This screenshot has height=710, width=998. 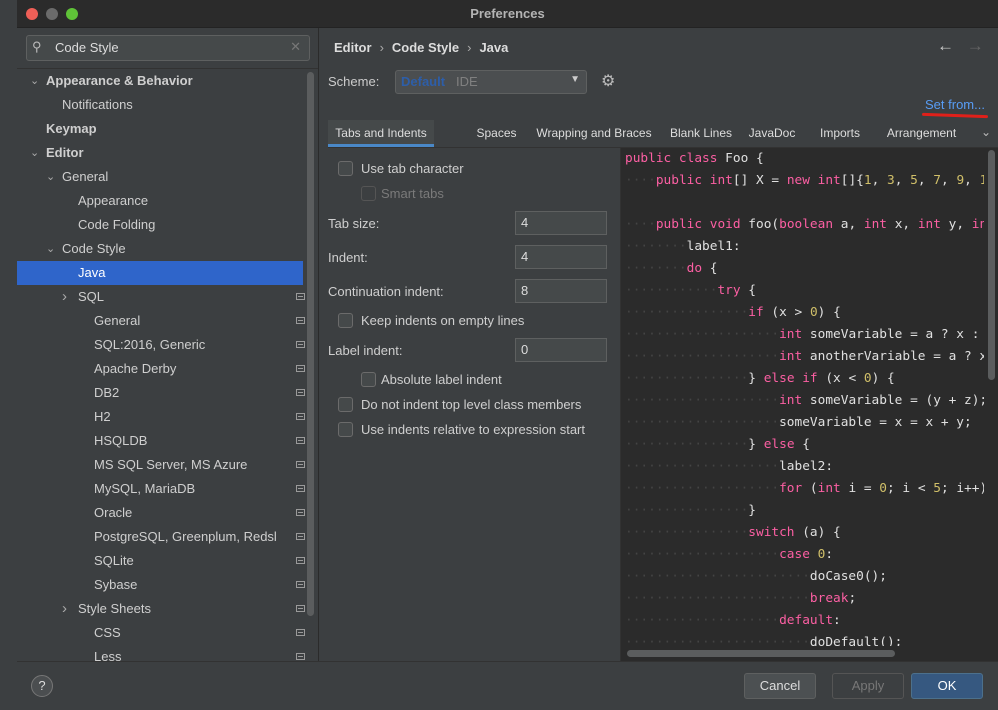 I want to click on sidebar-scrollbar, so click(x=310, y=344).